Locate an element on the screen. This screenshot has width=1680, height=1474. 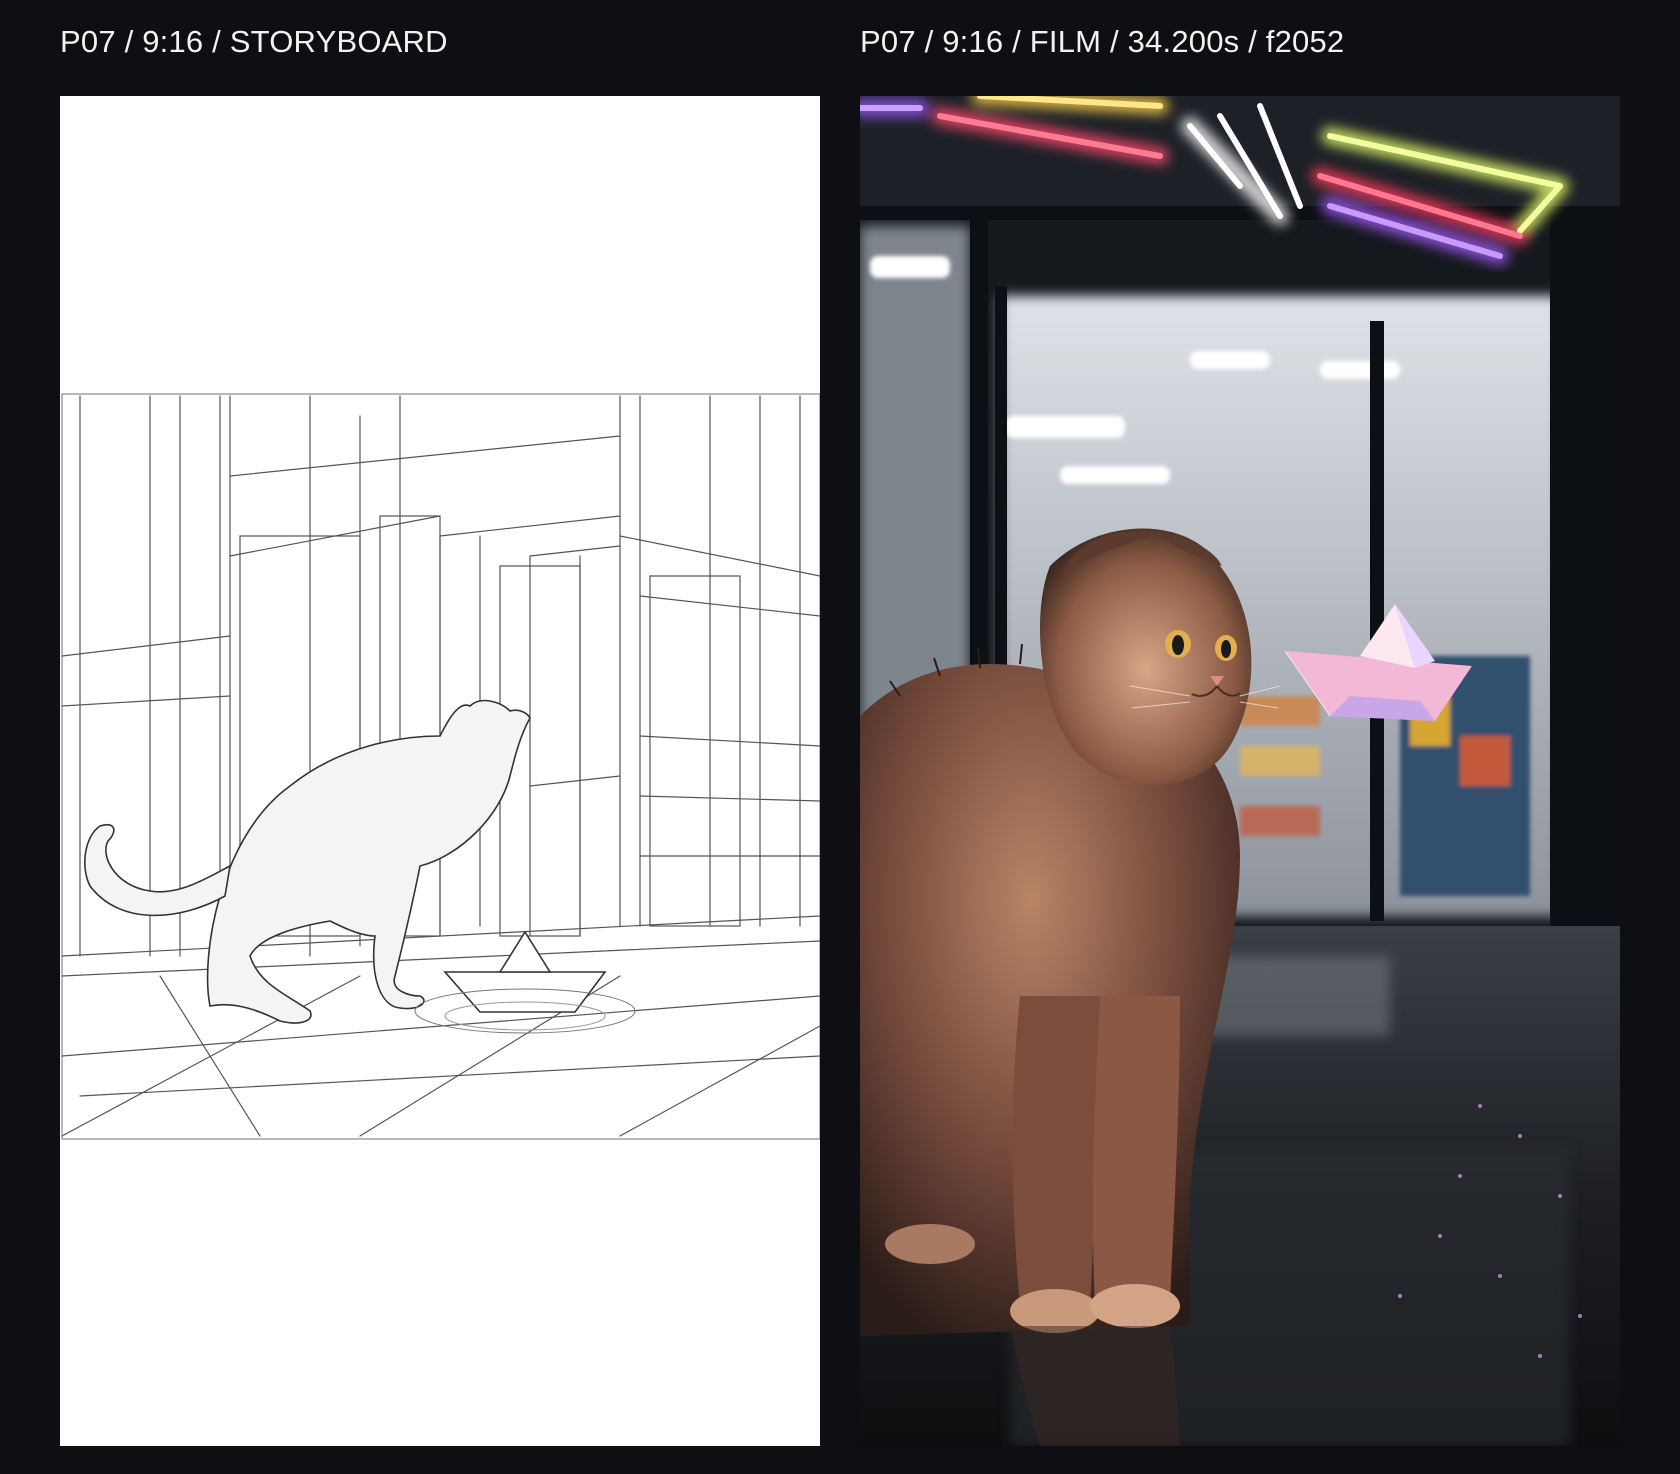
film-label: P07 / 9:16 / FILM / 34.200s / f2052 is located at coordinates (1102, 41).